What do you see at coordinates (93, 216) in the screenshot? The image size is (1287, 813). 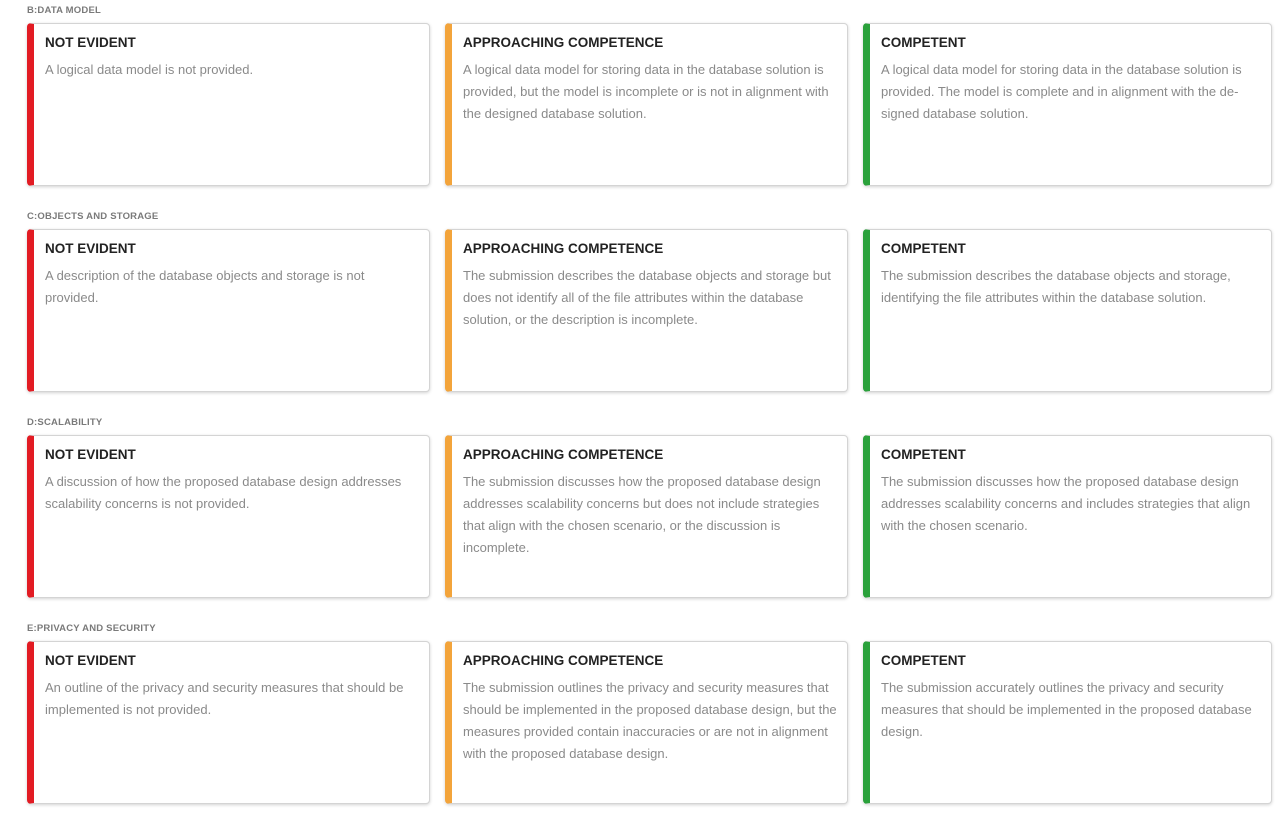 I see `section-label: C:OBJECTS AND STORAGE` at bounding box center [93, 216].